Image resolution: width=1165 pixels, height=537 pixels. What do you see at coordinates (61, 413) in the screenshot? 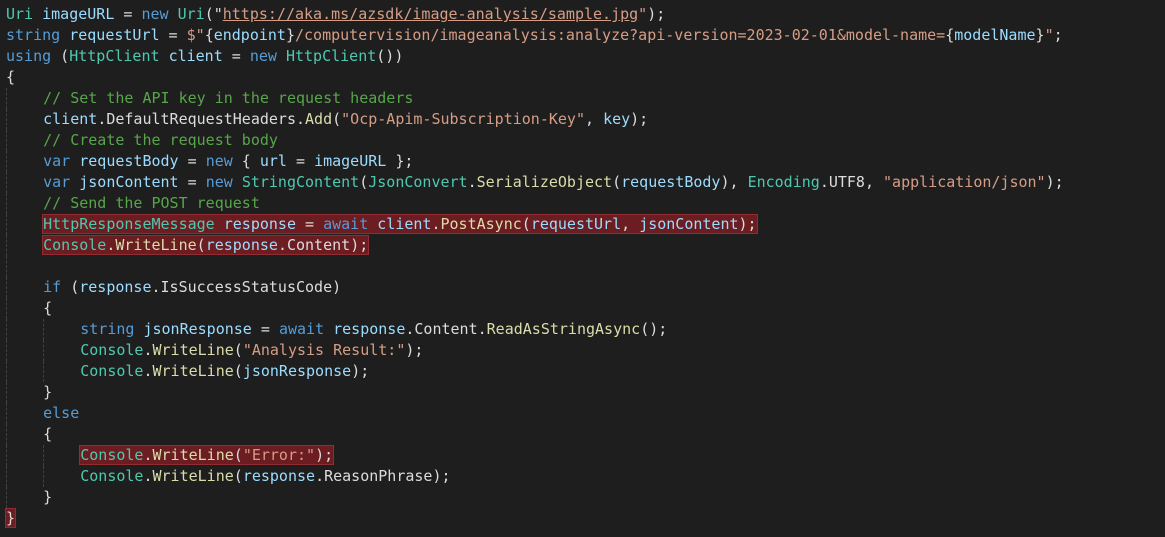
I see `code-token: else` at bounding box center [61, 413].